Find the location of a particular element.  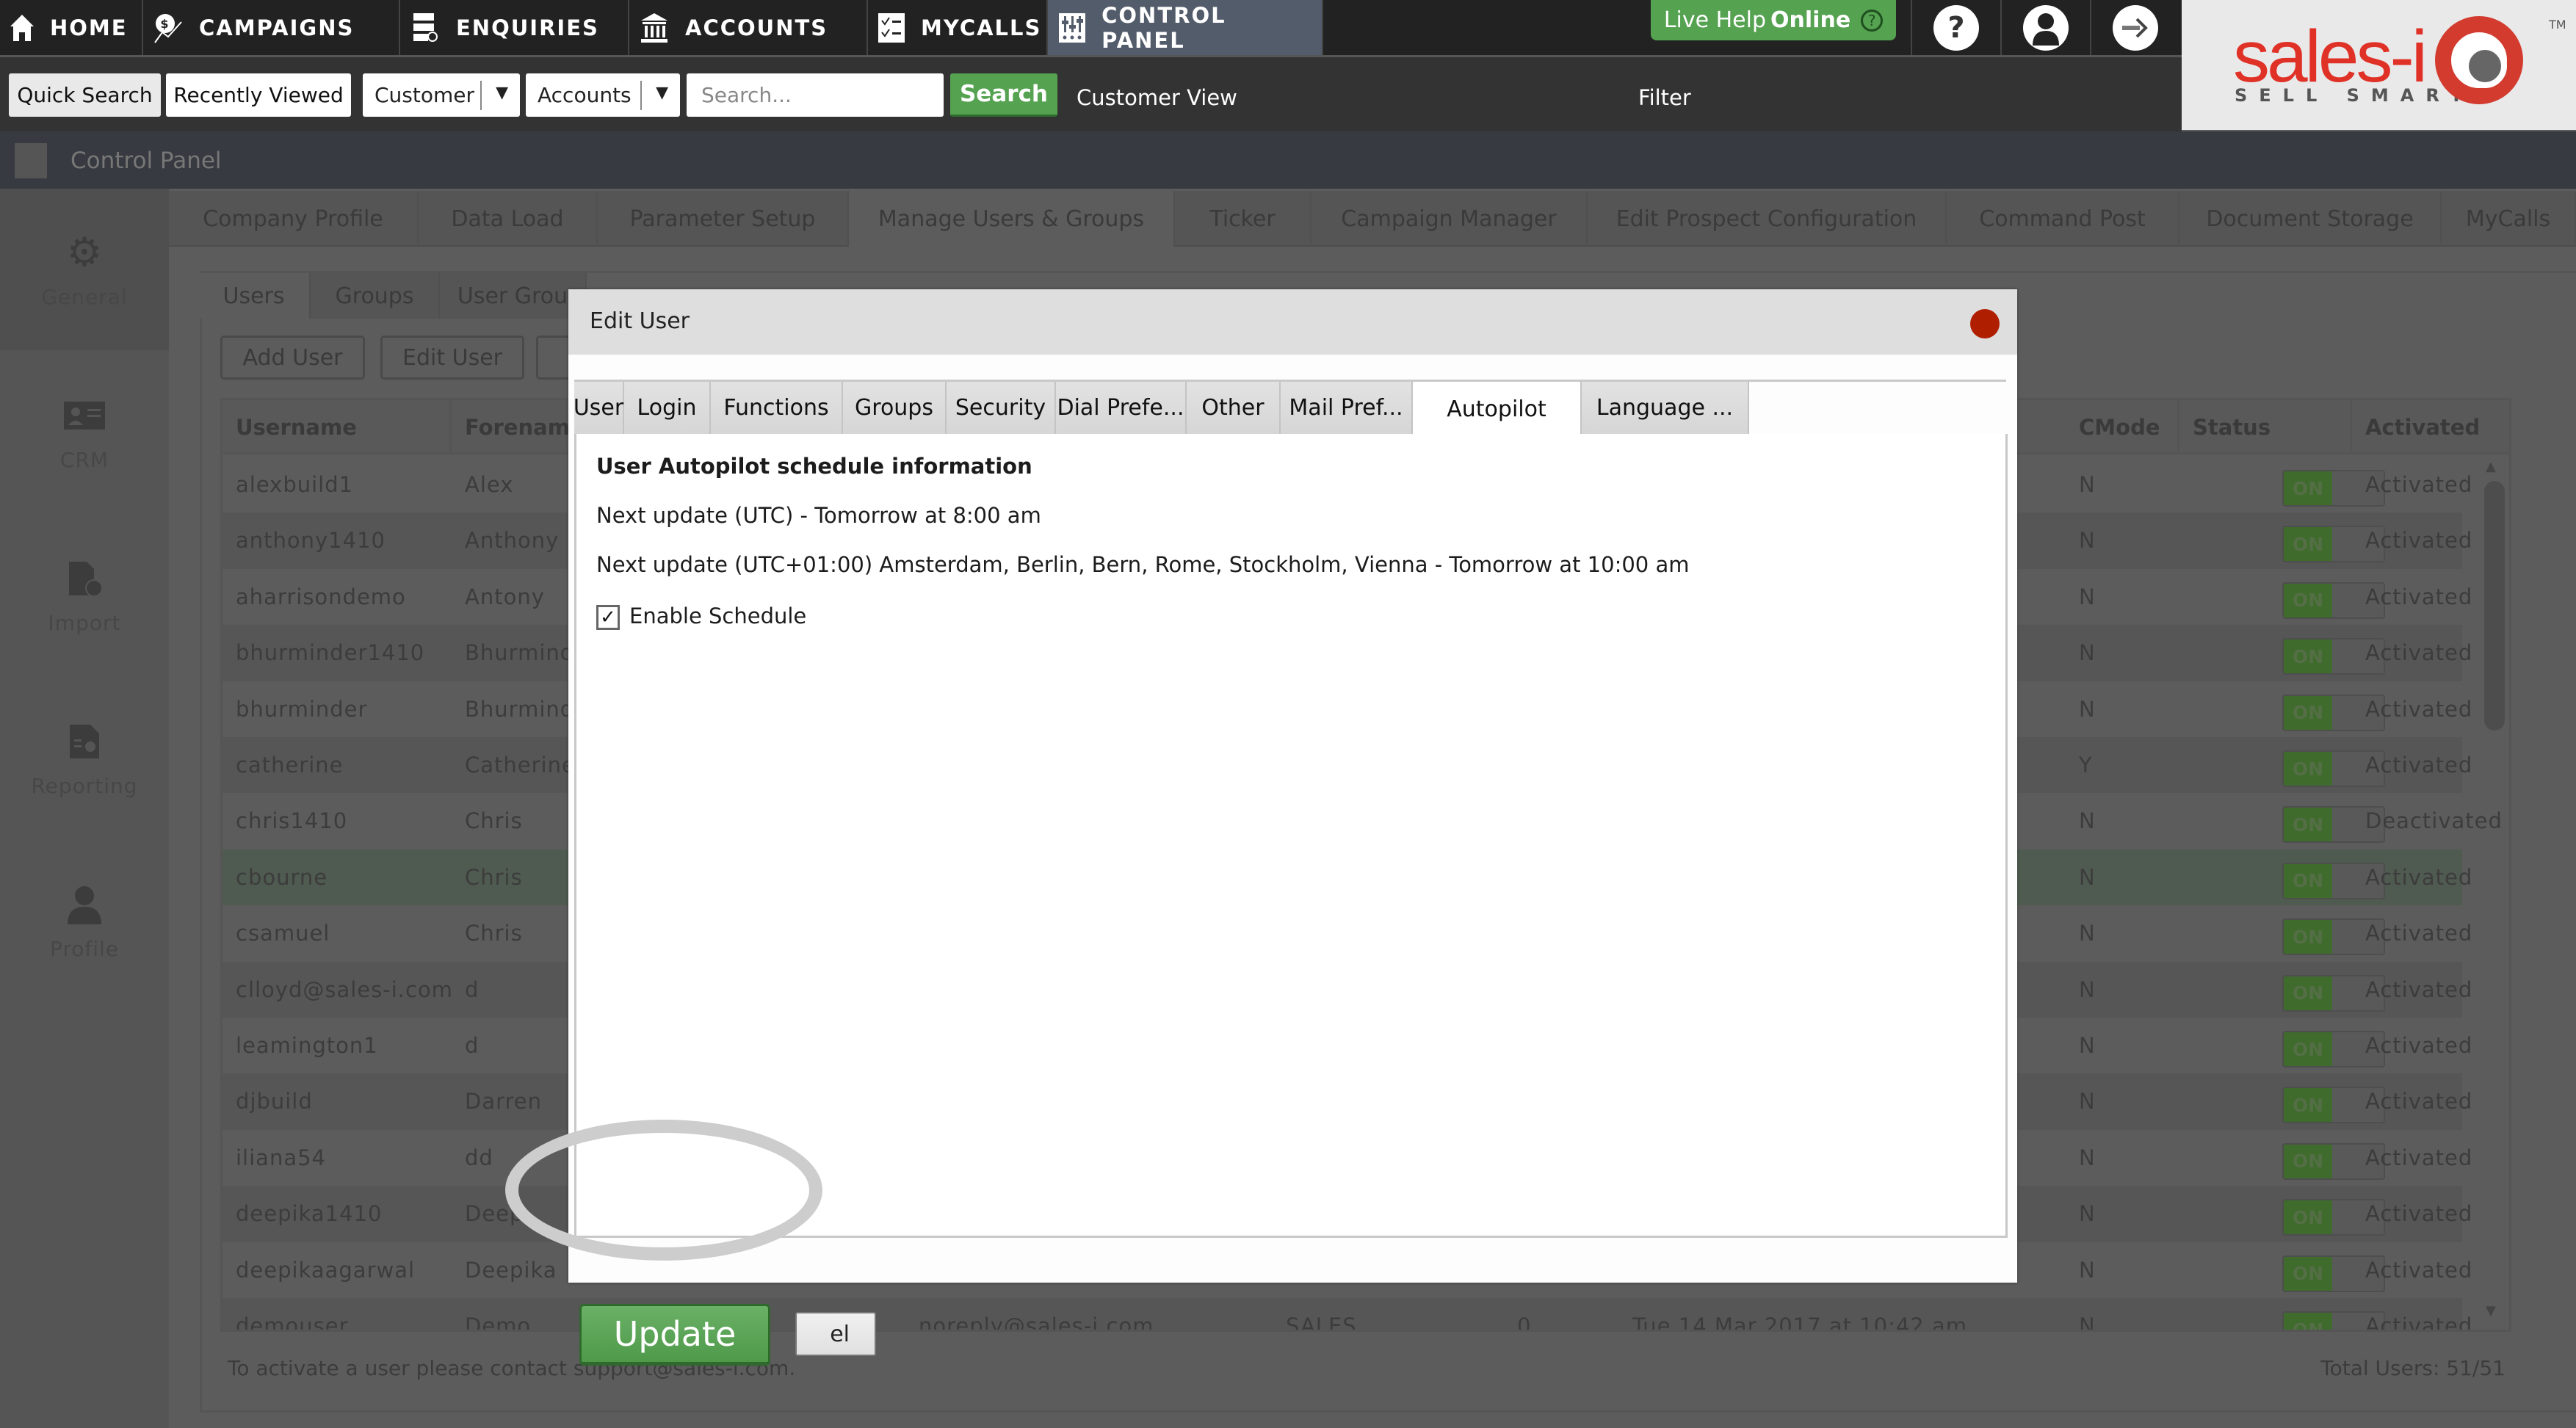

accounts-scope-select: Accounts ▼ is located at coordinates (603, 95).